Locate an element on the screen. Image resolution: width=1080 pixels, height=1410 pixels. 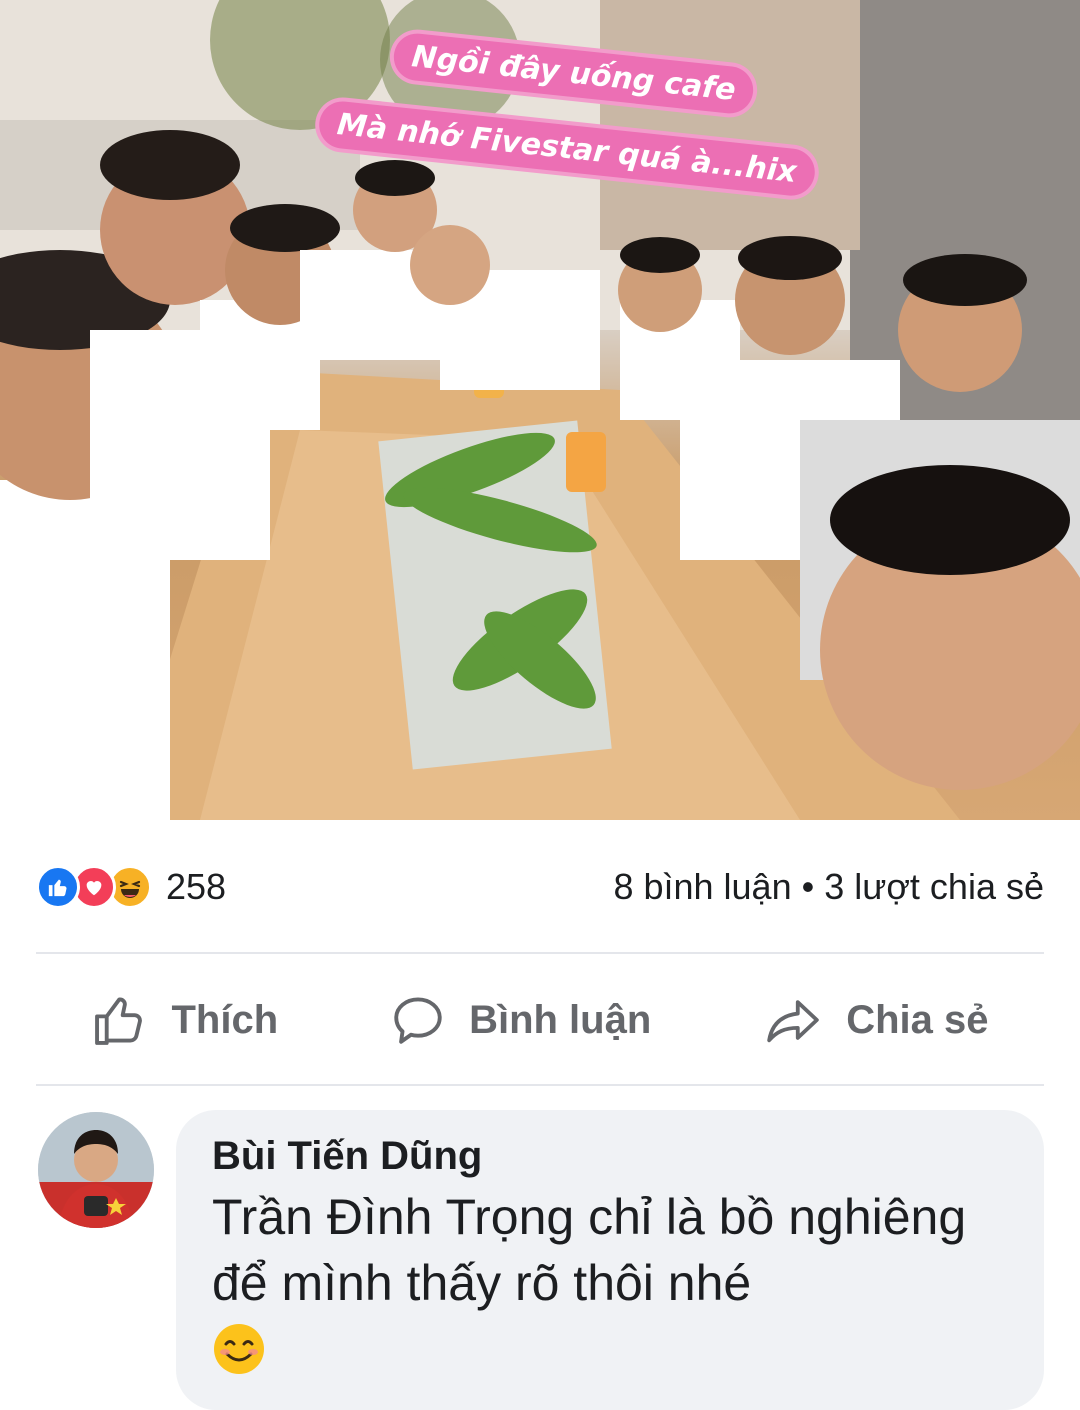
comments-count-link: 8 bình luận is located at coordinates (702, 887).